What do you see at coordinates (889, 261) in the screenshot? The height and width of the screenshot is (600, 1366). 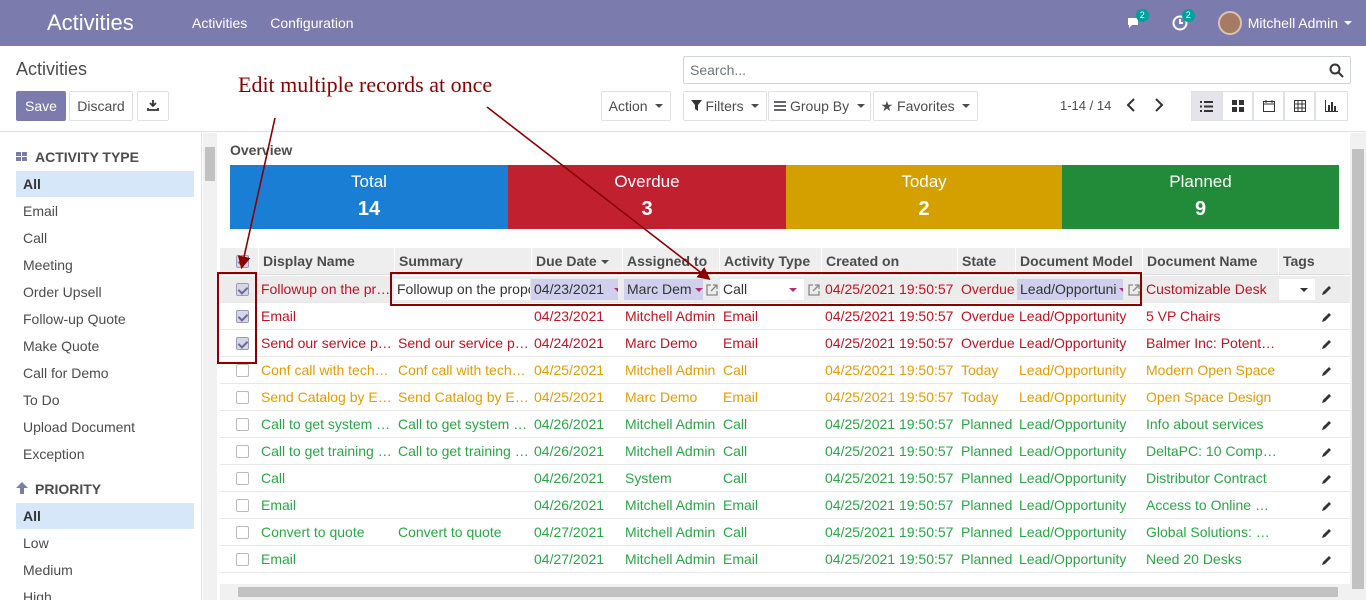 I see `column-created-on: Created on` at bounding box center [889, 261].